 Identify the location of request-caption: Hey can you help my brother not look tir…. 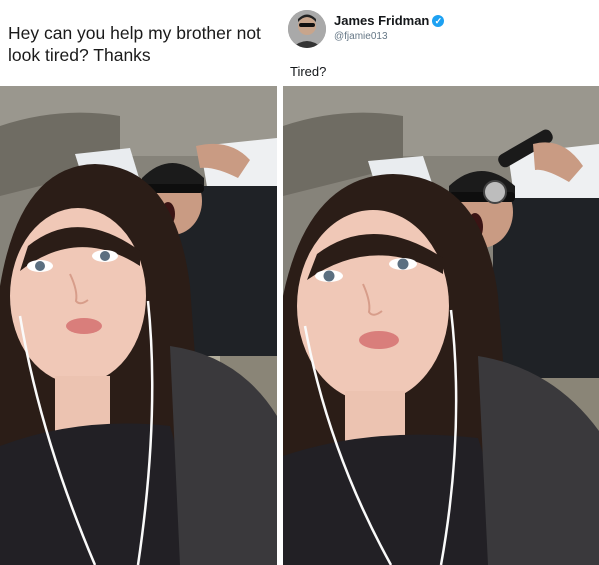
(134, 44).